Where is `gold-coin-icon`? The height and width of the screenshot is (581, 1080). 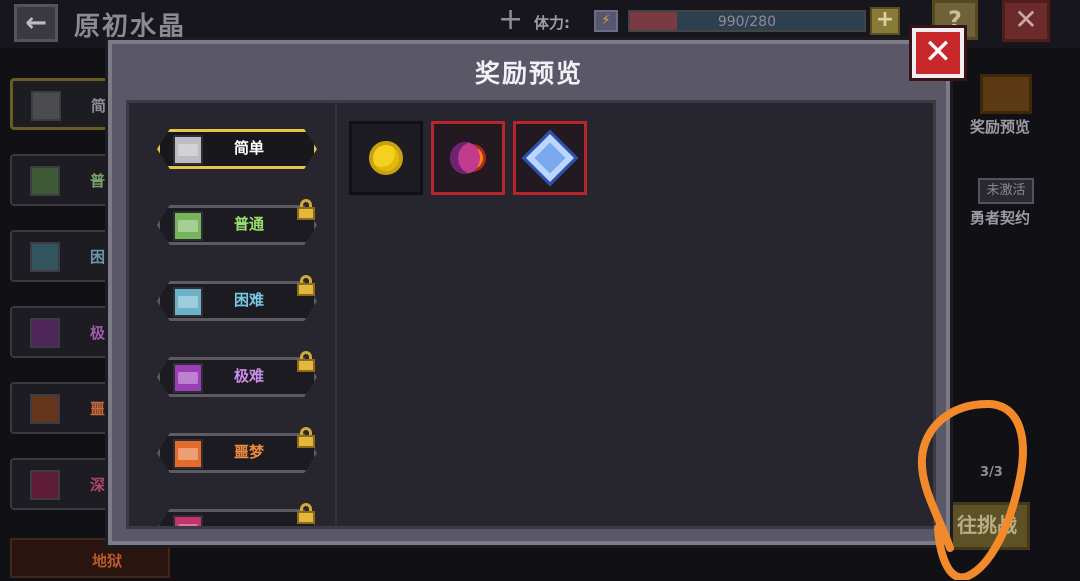
gold-coin-icon is located at coordinates (386, 158).